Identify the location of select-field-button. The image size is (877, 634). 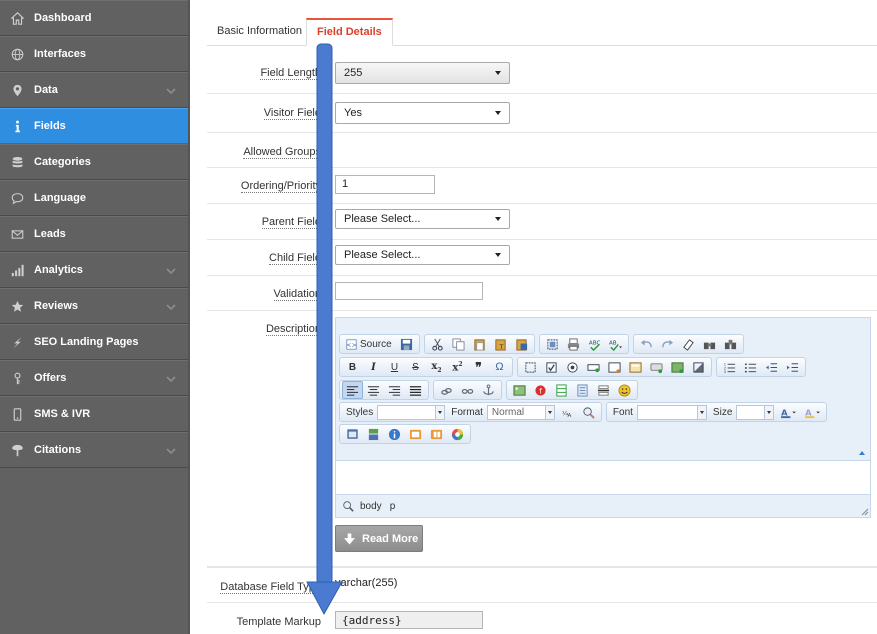
(635, 367).